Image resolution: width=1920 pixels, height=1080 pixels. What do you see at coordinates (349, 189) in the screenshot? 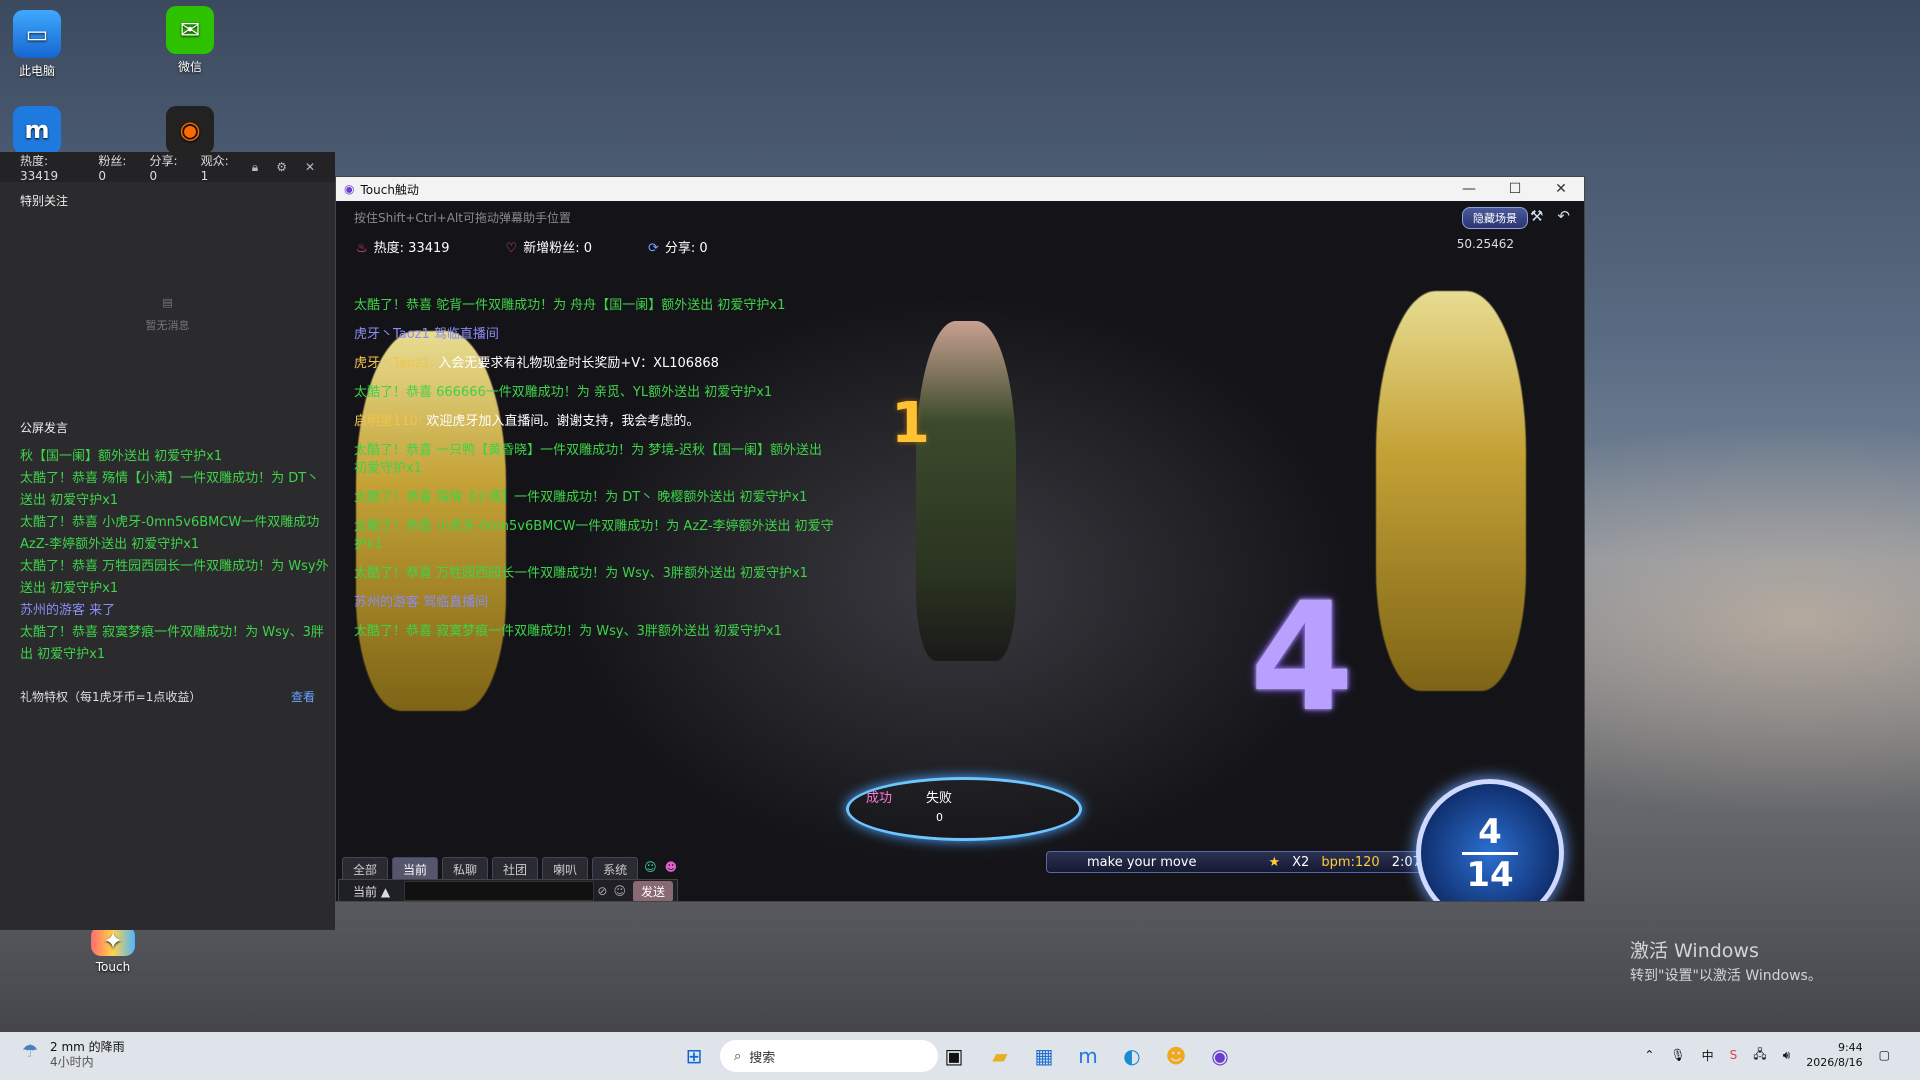
I see `app-logo-icon: ◉` at bounding box center [349, 189].